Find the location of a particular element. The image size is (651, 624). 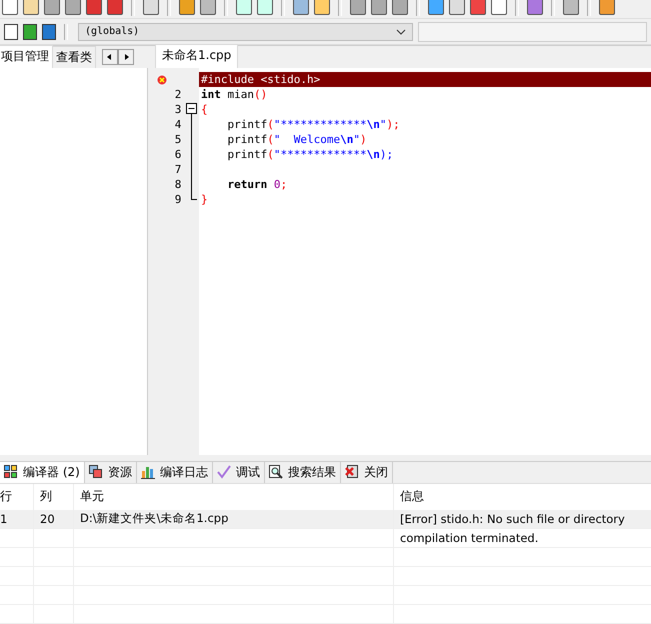

chevron-down-icon is located at coordinates (401, 31).